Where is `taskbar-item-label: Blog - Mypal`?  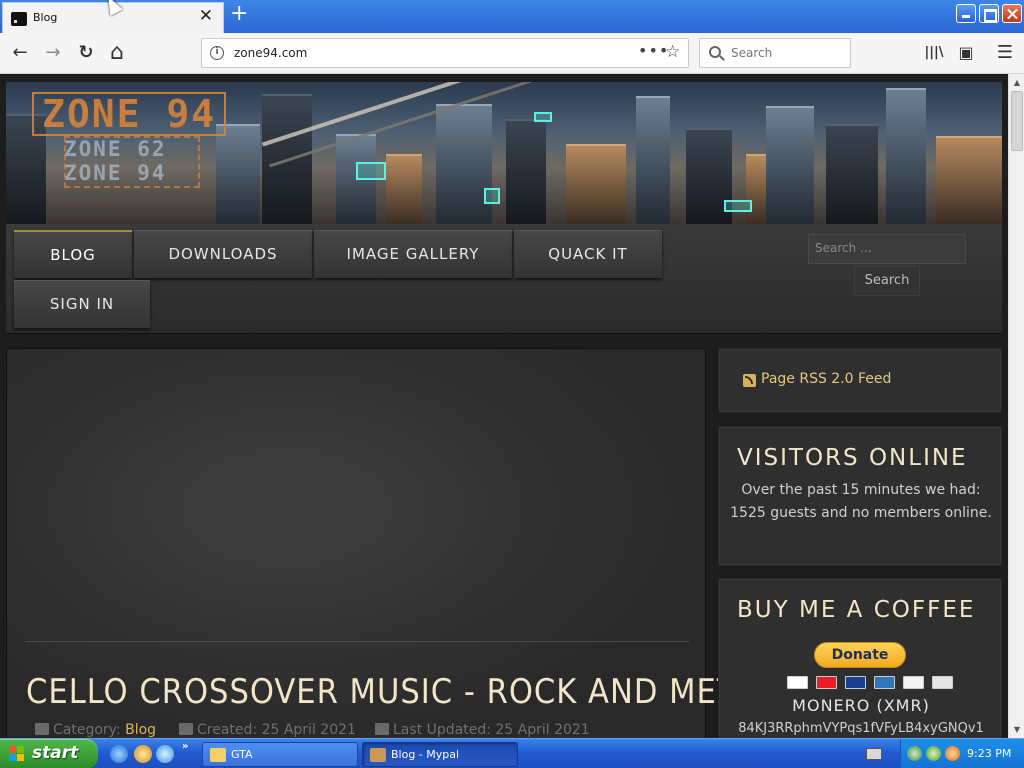
taskbar-item-label: Blog - Mypal is located at coordinates (425, 754).